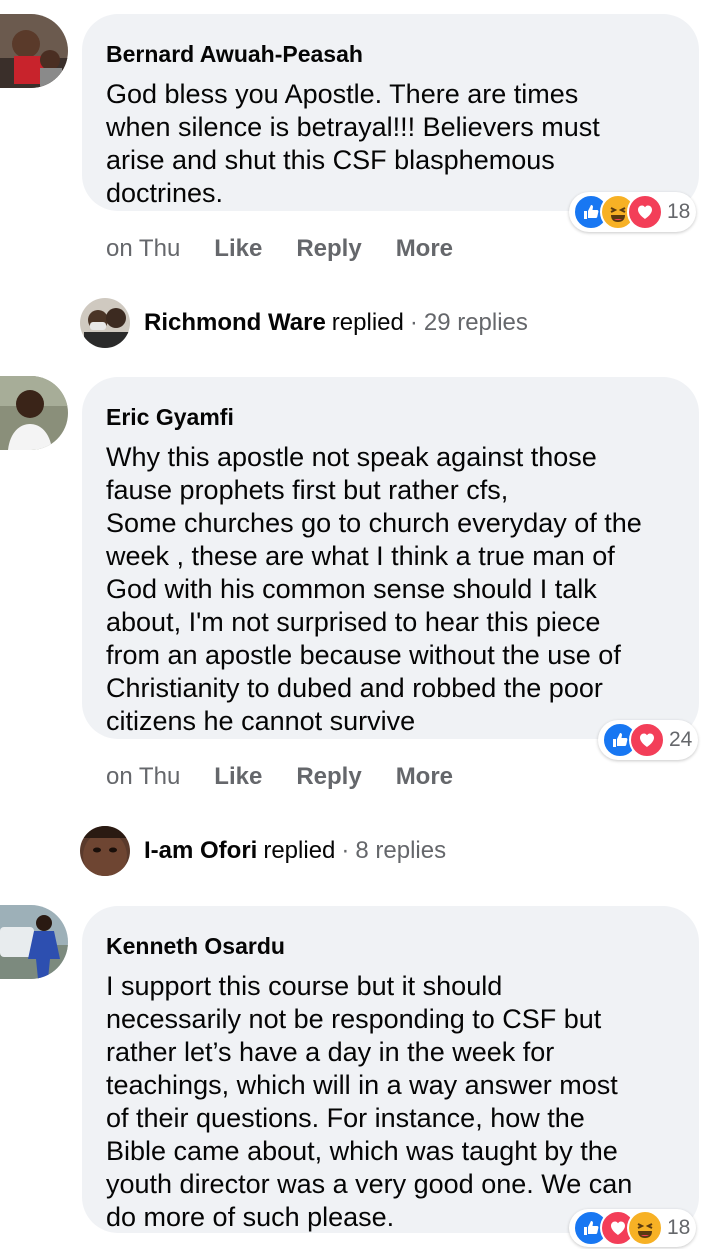 This screenshot has height=1249, width=720. Describe the element at coordinates (390, 54) in the screenshot. I see `comment-author: Bernard Awuah-Peasah` at that location.